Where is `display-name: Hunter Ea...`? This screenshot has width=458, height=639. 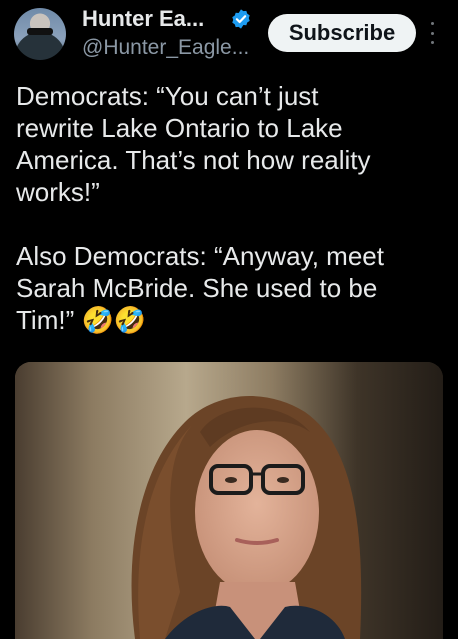
display-name: Hunter Ea... is located at coordinates (143, 19).